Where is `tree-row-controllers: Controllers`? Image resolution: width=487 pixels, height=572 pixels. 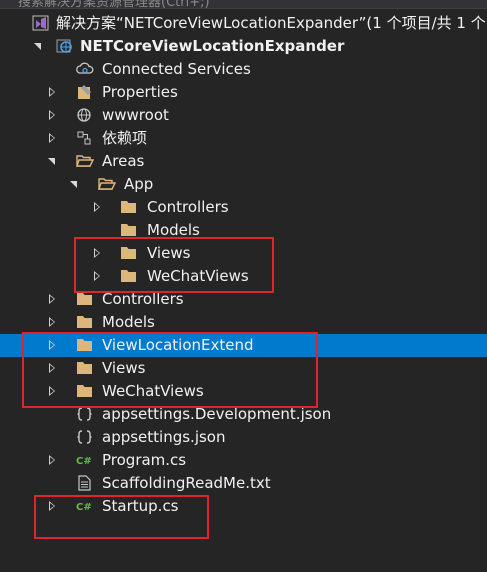 tree-row-controllers: Controllers is located at coordinates (243, 299).